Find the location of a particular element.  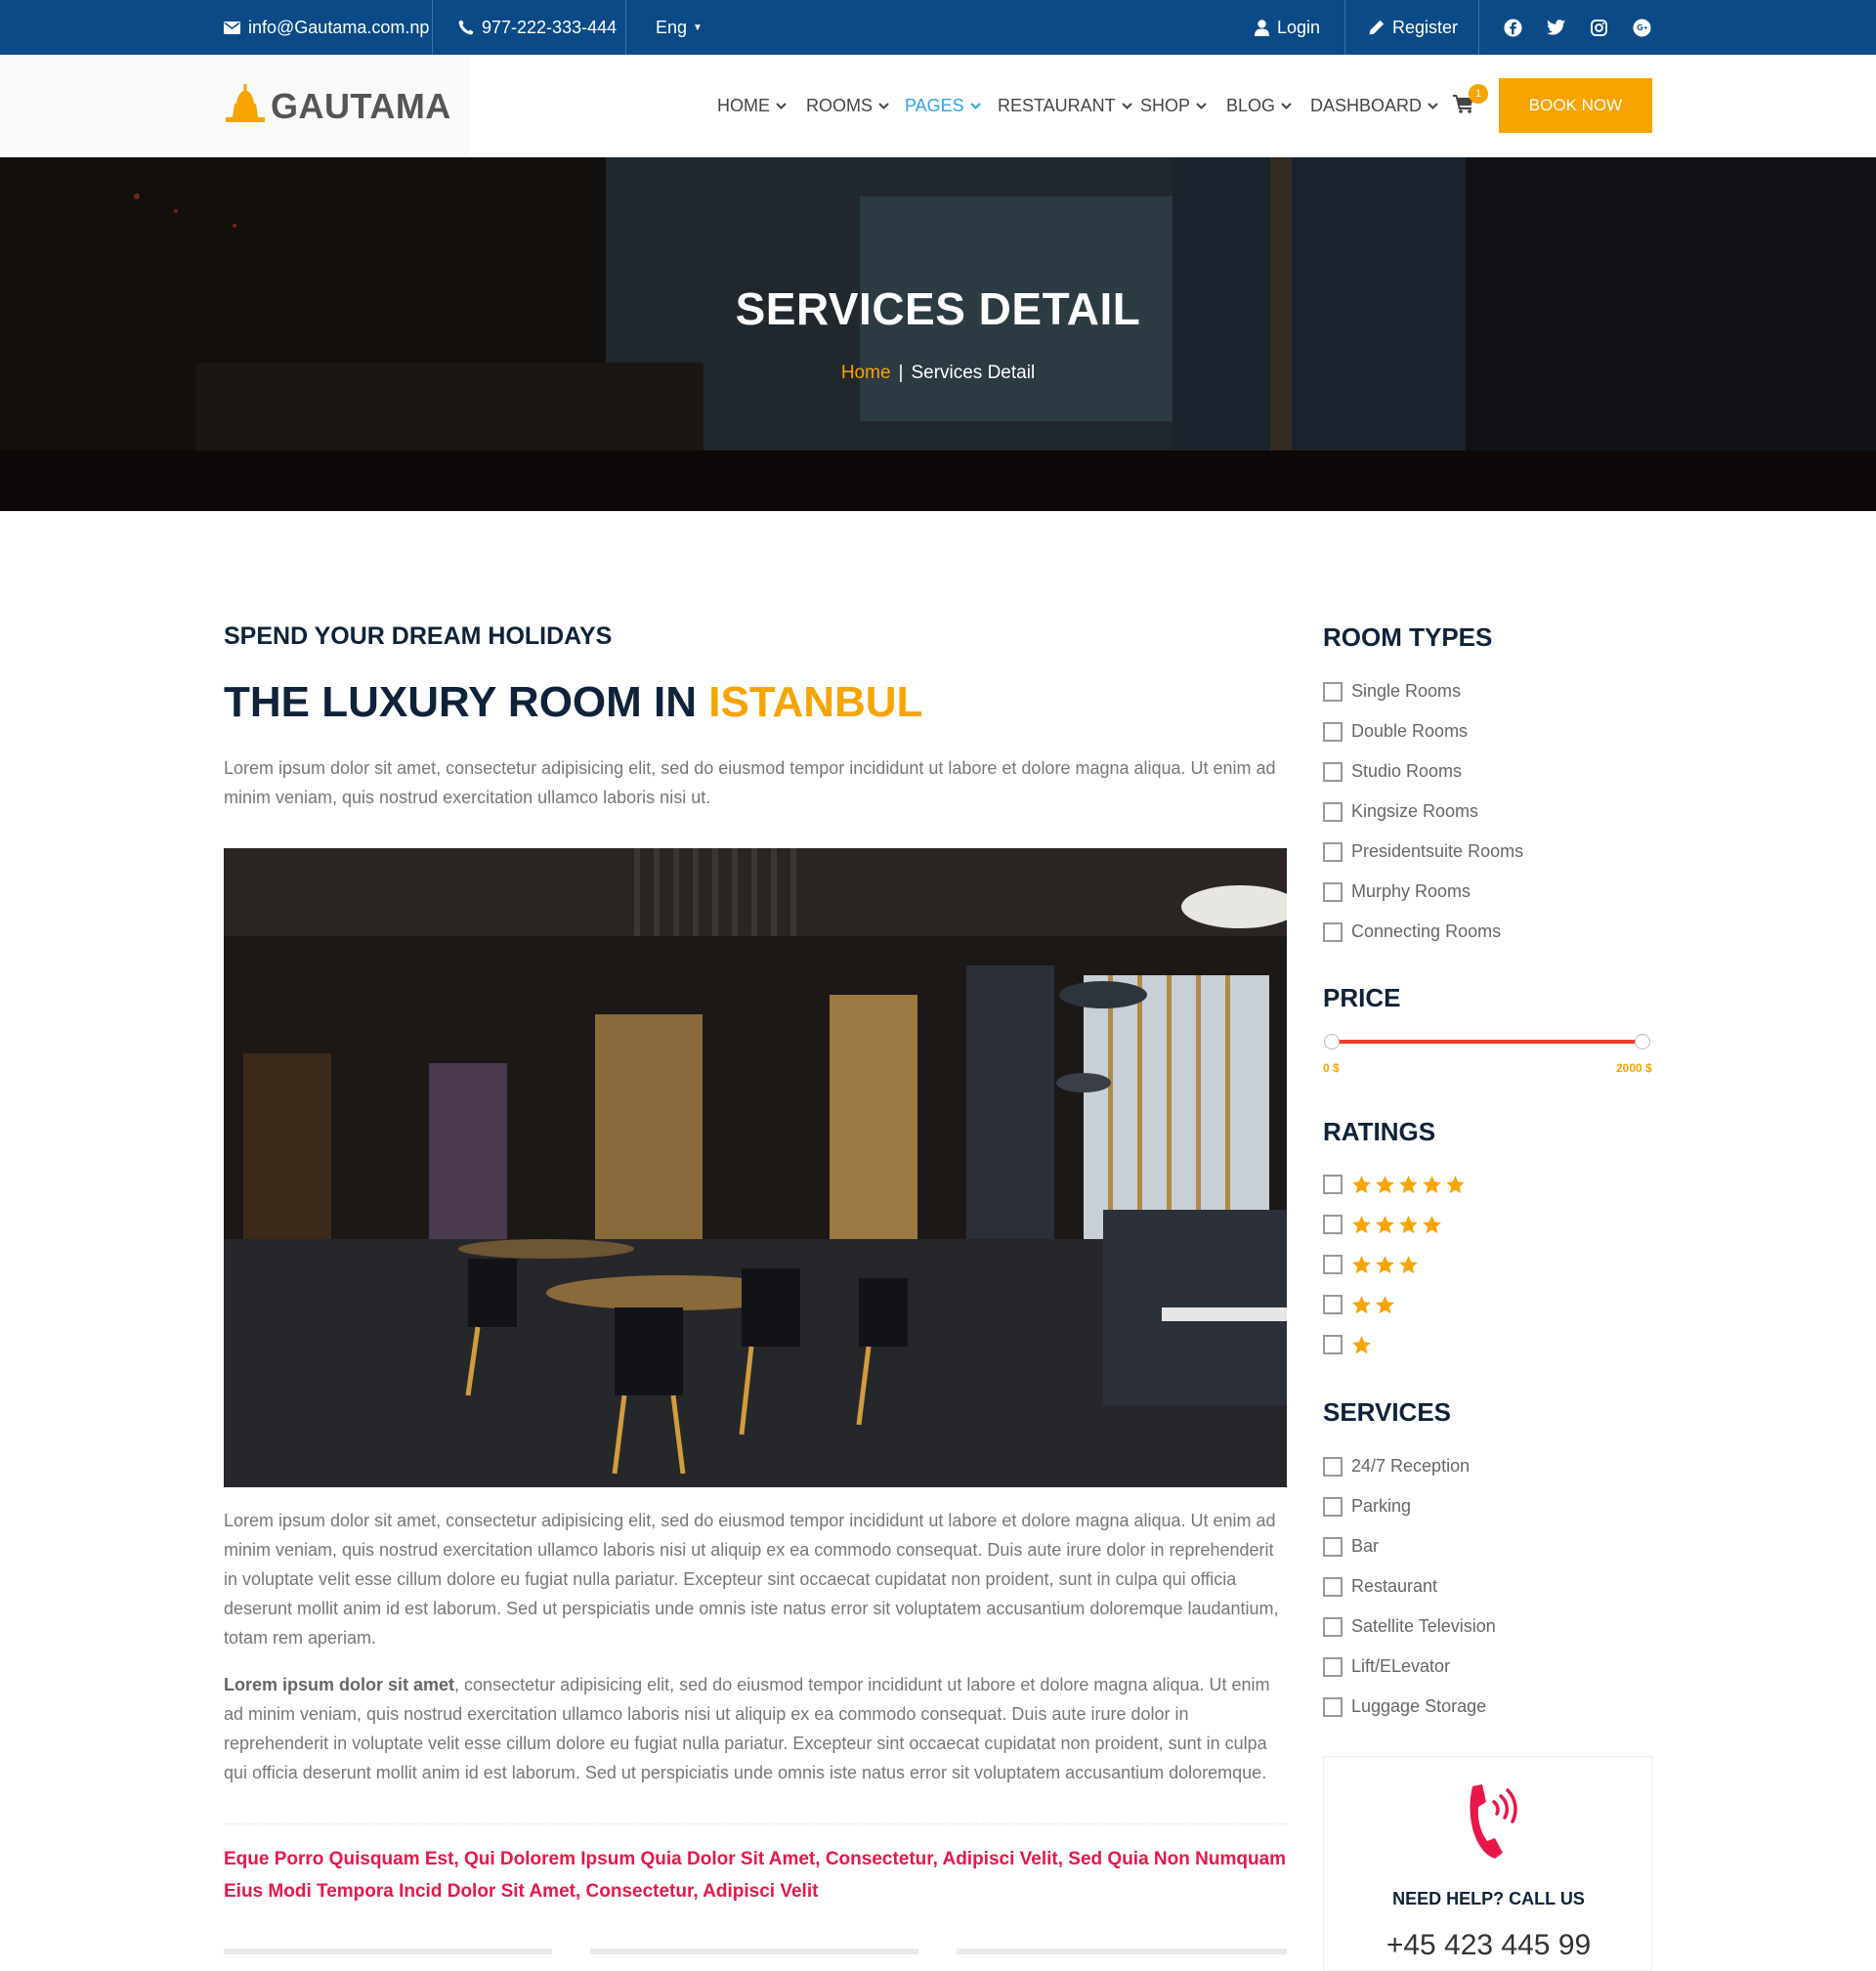

twitter-icon is located at coordinates (1555, 28).